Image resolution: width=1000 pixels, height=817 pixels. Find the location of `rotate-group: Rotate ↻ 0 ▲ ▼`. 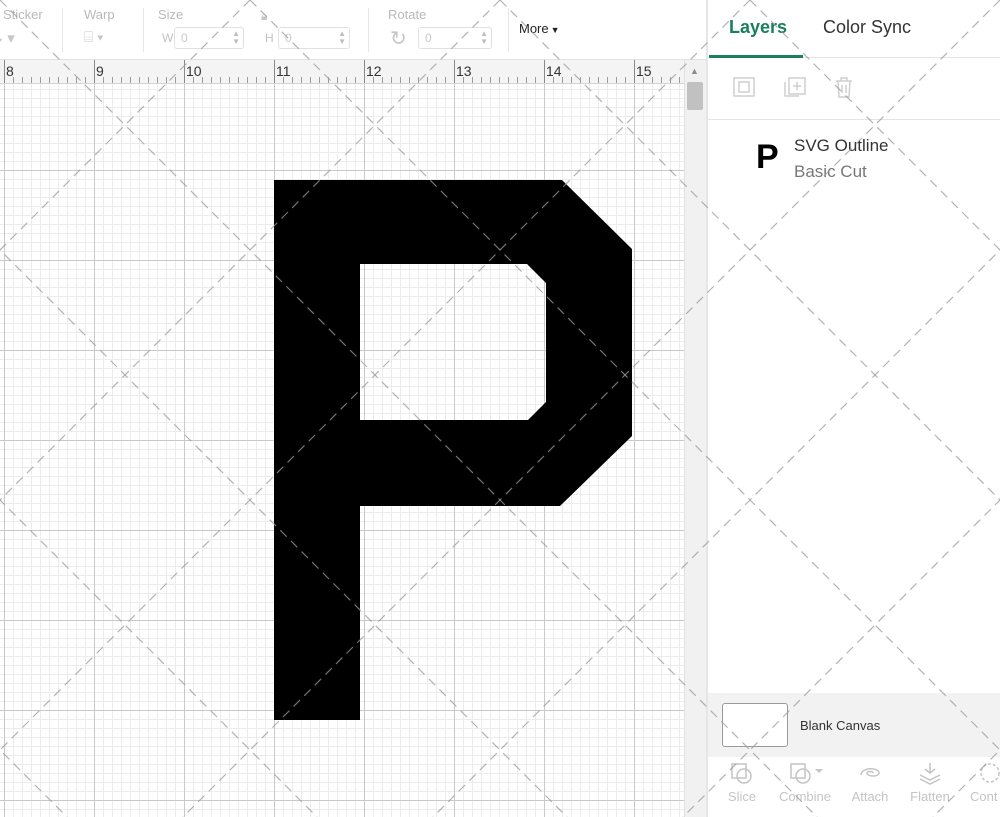

rotate-group: Rotate ↻ 0 ▲ ▼ is located at coordinates (438, 30).